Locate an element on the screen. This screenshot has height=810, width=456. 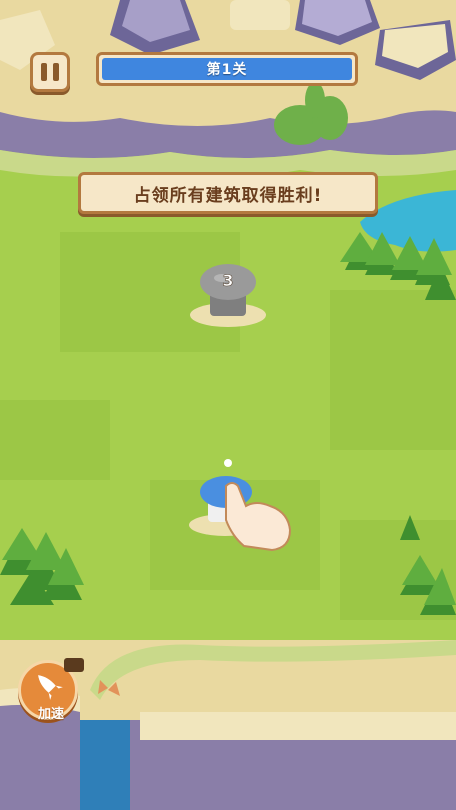
speed-up-label: 加速 is located at coordinates (50, 714).